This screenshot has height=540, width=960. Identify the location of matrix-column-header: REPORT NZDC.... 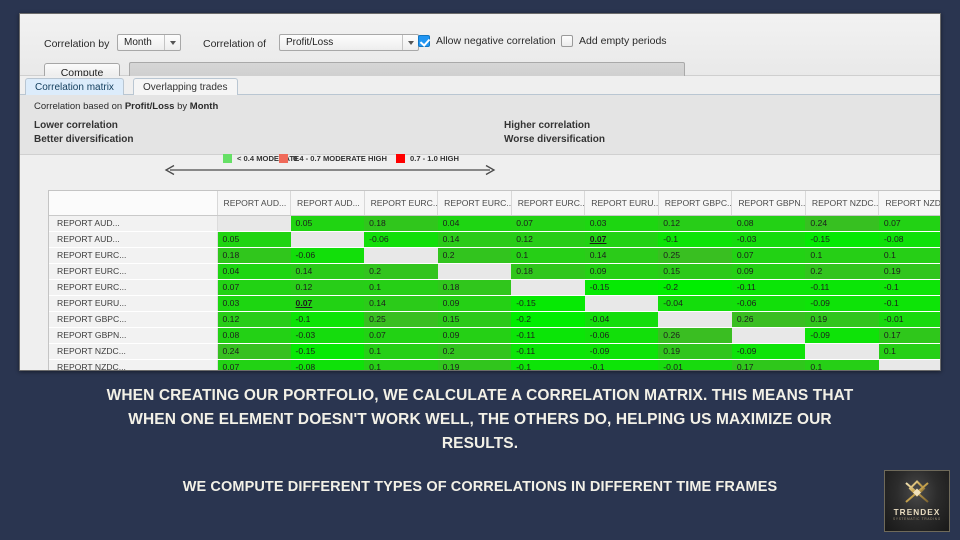
(842, 203).